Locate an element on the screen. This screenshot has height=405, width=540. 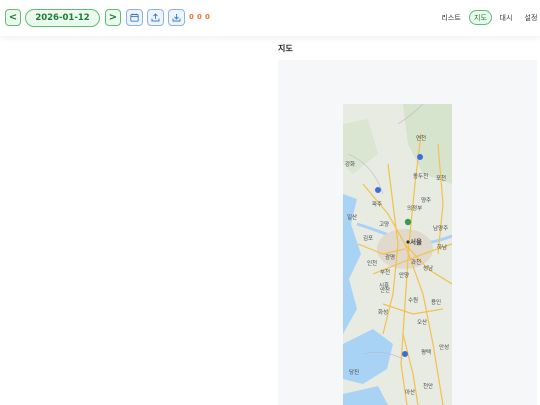
map-label: 과천 is located at coordinates (416, 262).